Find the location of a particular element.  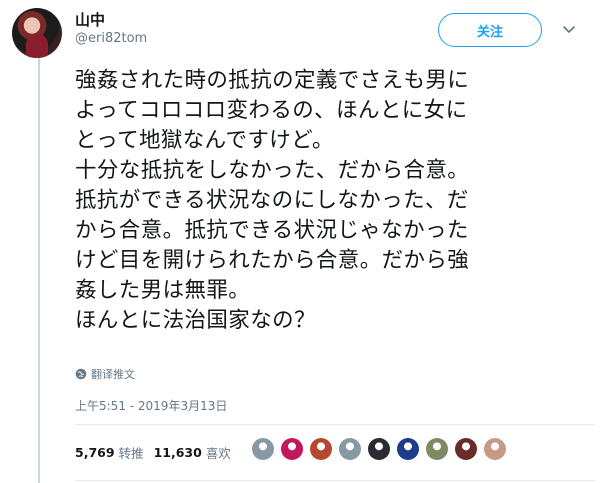

user-info: 山中 @eri82tom is located at coordinates (111, 29).